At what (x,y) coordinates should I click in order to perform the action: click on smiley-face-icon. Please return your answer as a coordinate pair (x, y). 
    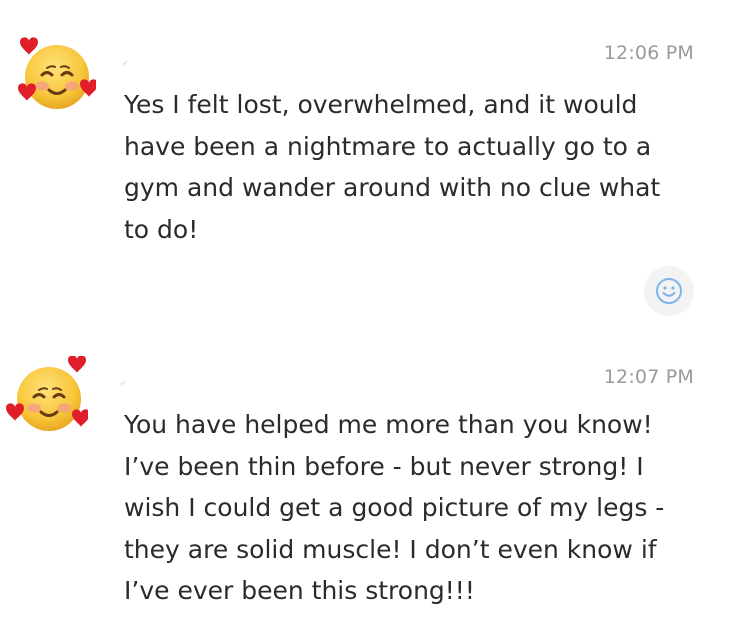
    Looking at the image, I should click on (669, 291).